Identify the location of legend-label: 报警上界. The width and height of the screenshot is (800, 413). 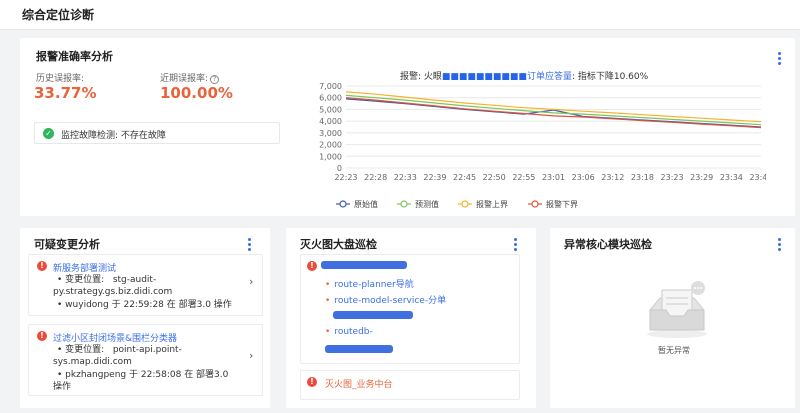
(492, 204).